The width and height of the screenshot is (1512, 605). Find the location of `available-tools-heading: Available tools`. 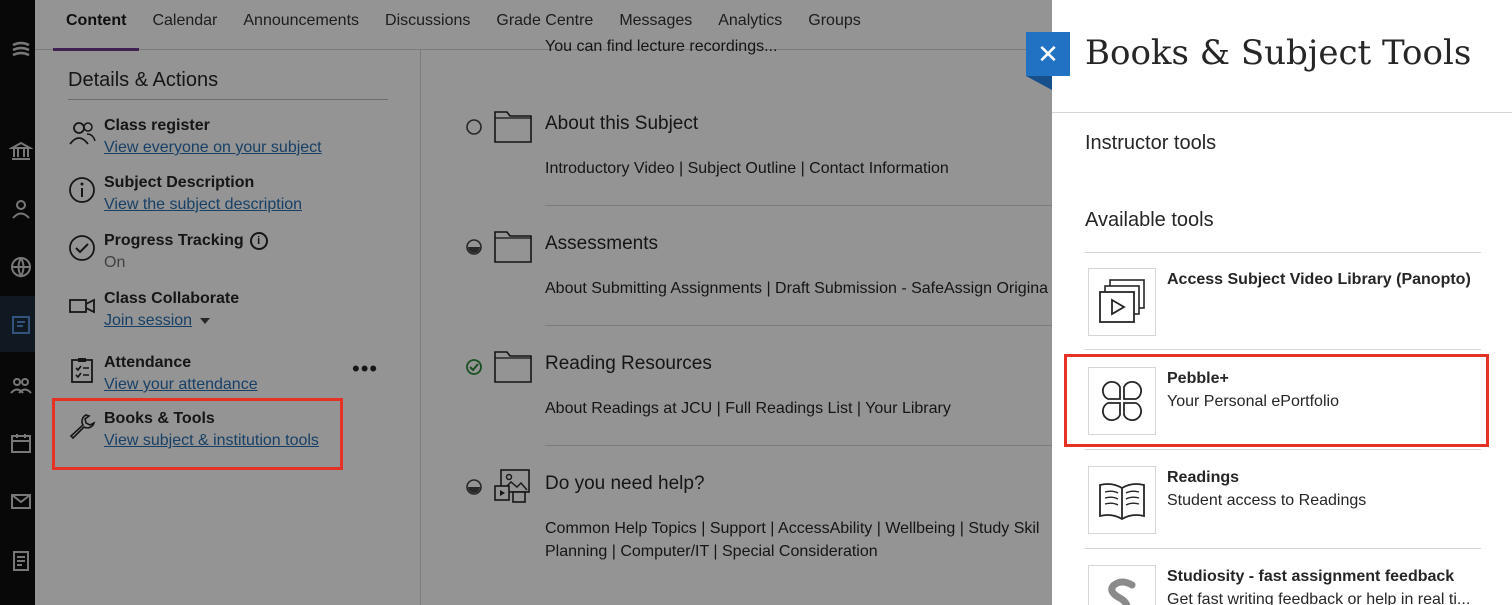

available-tools-heading: Available tools is located at coordinates (1149, 220).